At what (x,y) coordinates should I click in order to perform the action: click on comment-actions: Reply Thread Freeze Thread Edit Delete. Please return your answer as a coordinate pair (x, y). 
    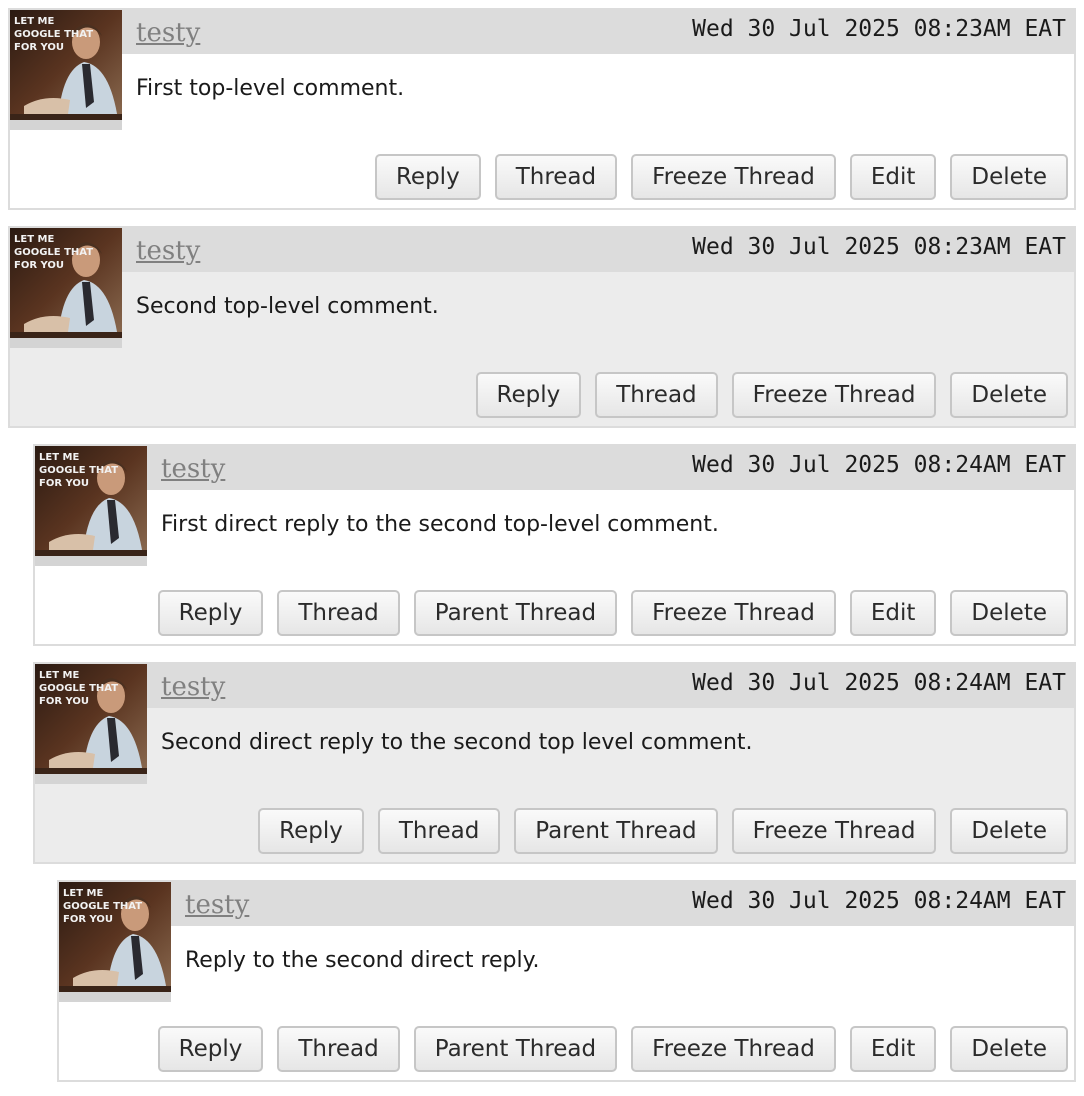
    Looking at the image, I should click on (721, 177).